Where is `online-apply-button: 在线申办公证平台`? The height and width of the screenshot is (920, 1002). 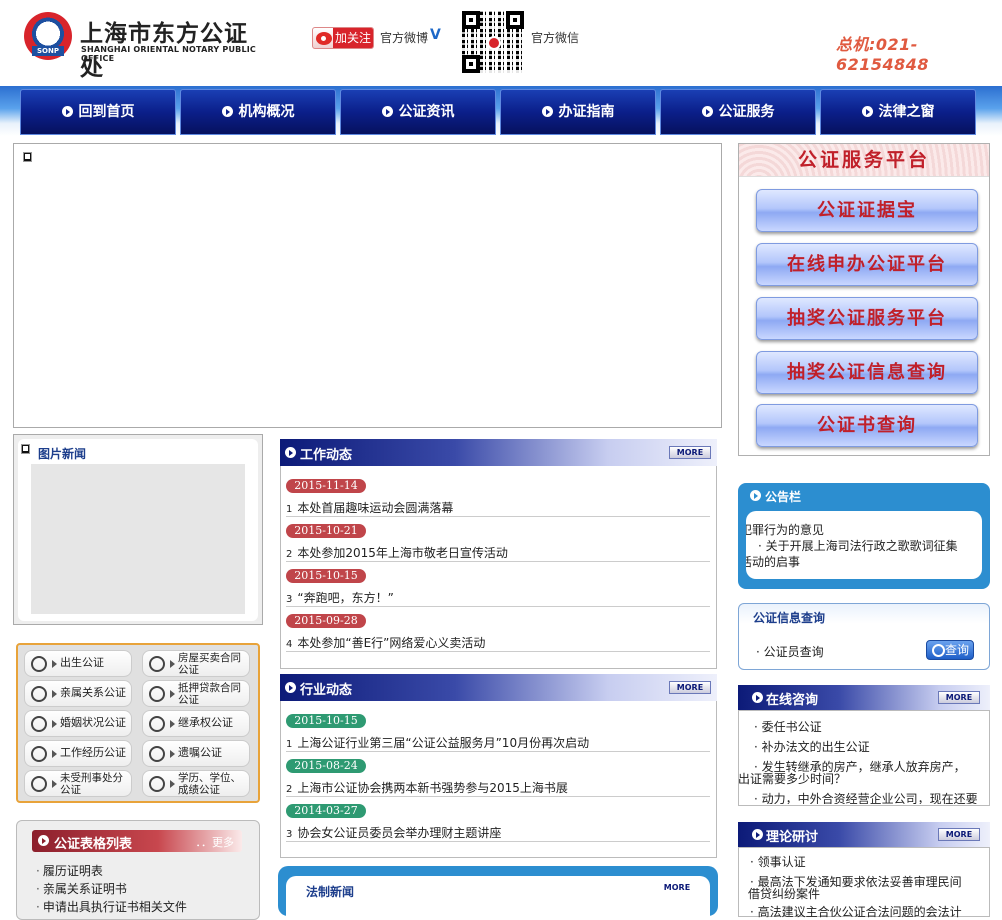
online-apply-button: 在线申办公证平台 is located at coordinates (867, 264).